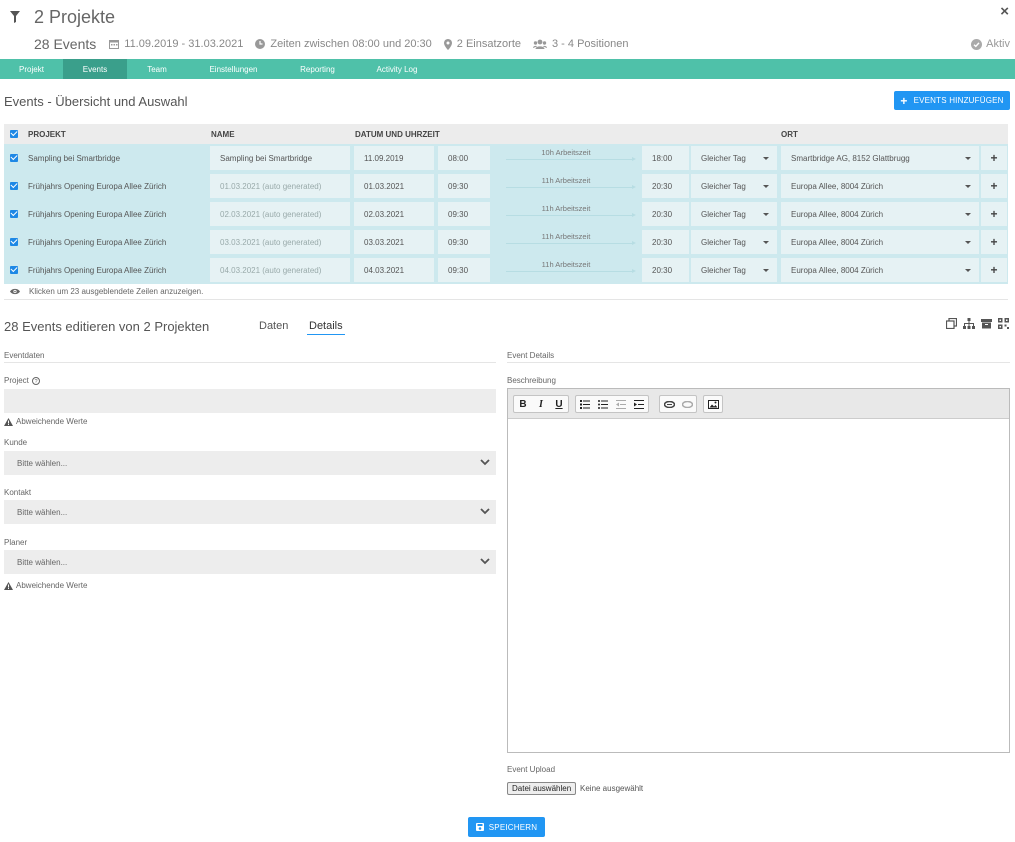 This screenshot has height=842, width=1015. I want to click on link-group, so click(678, 404).